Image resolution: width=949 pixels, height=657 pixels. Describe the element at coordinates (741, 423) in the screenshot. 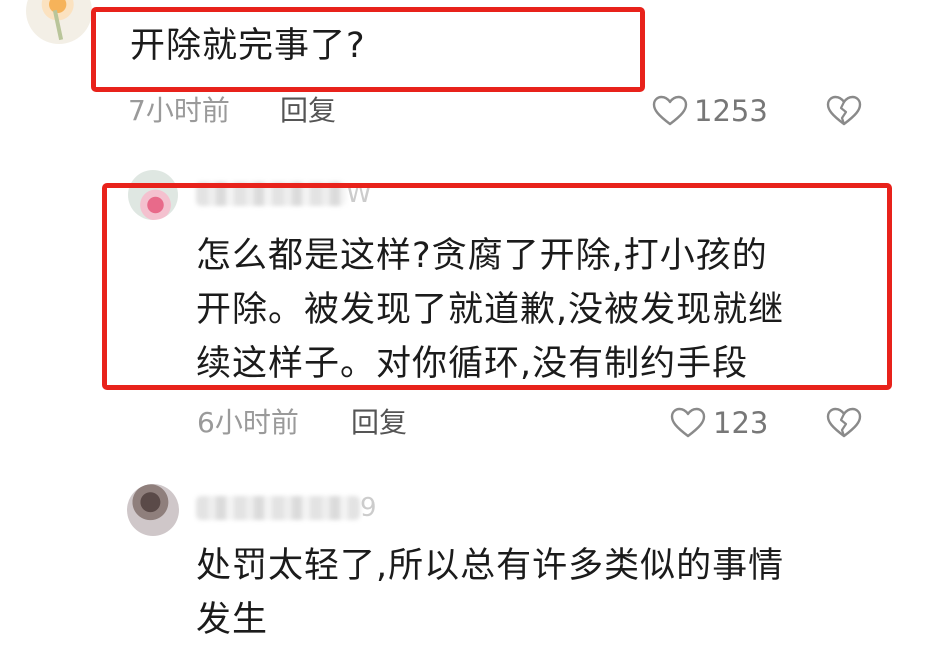

I see `like-count: 123` at that location.